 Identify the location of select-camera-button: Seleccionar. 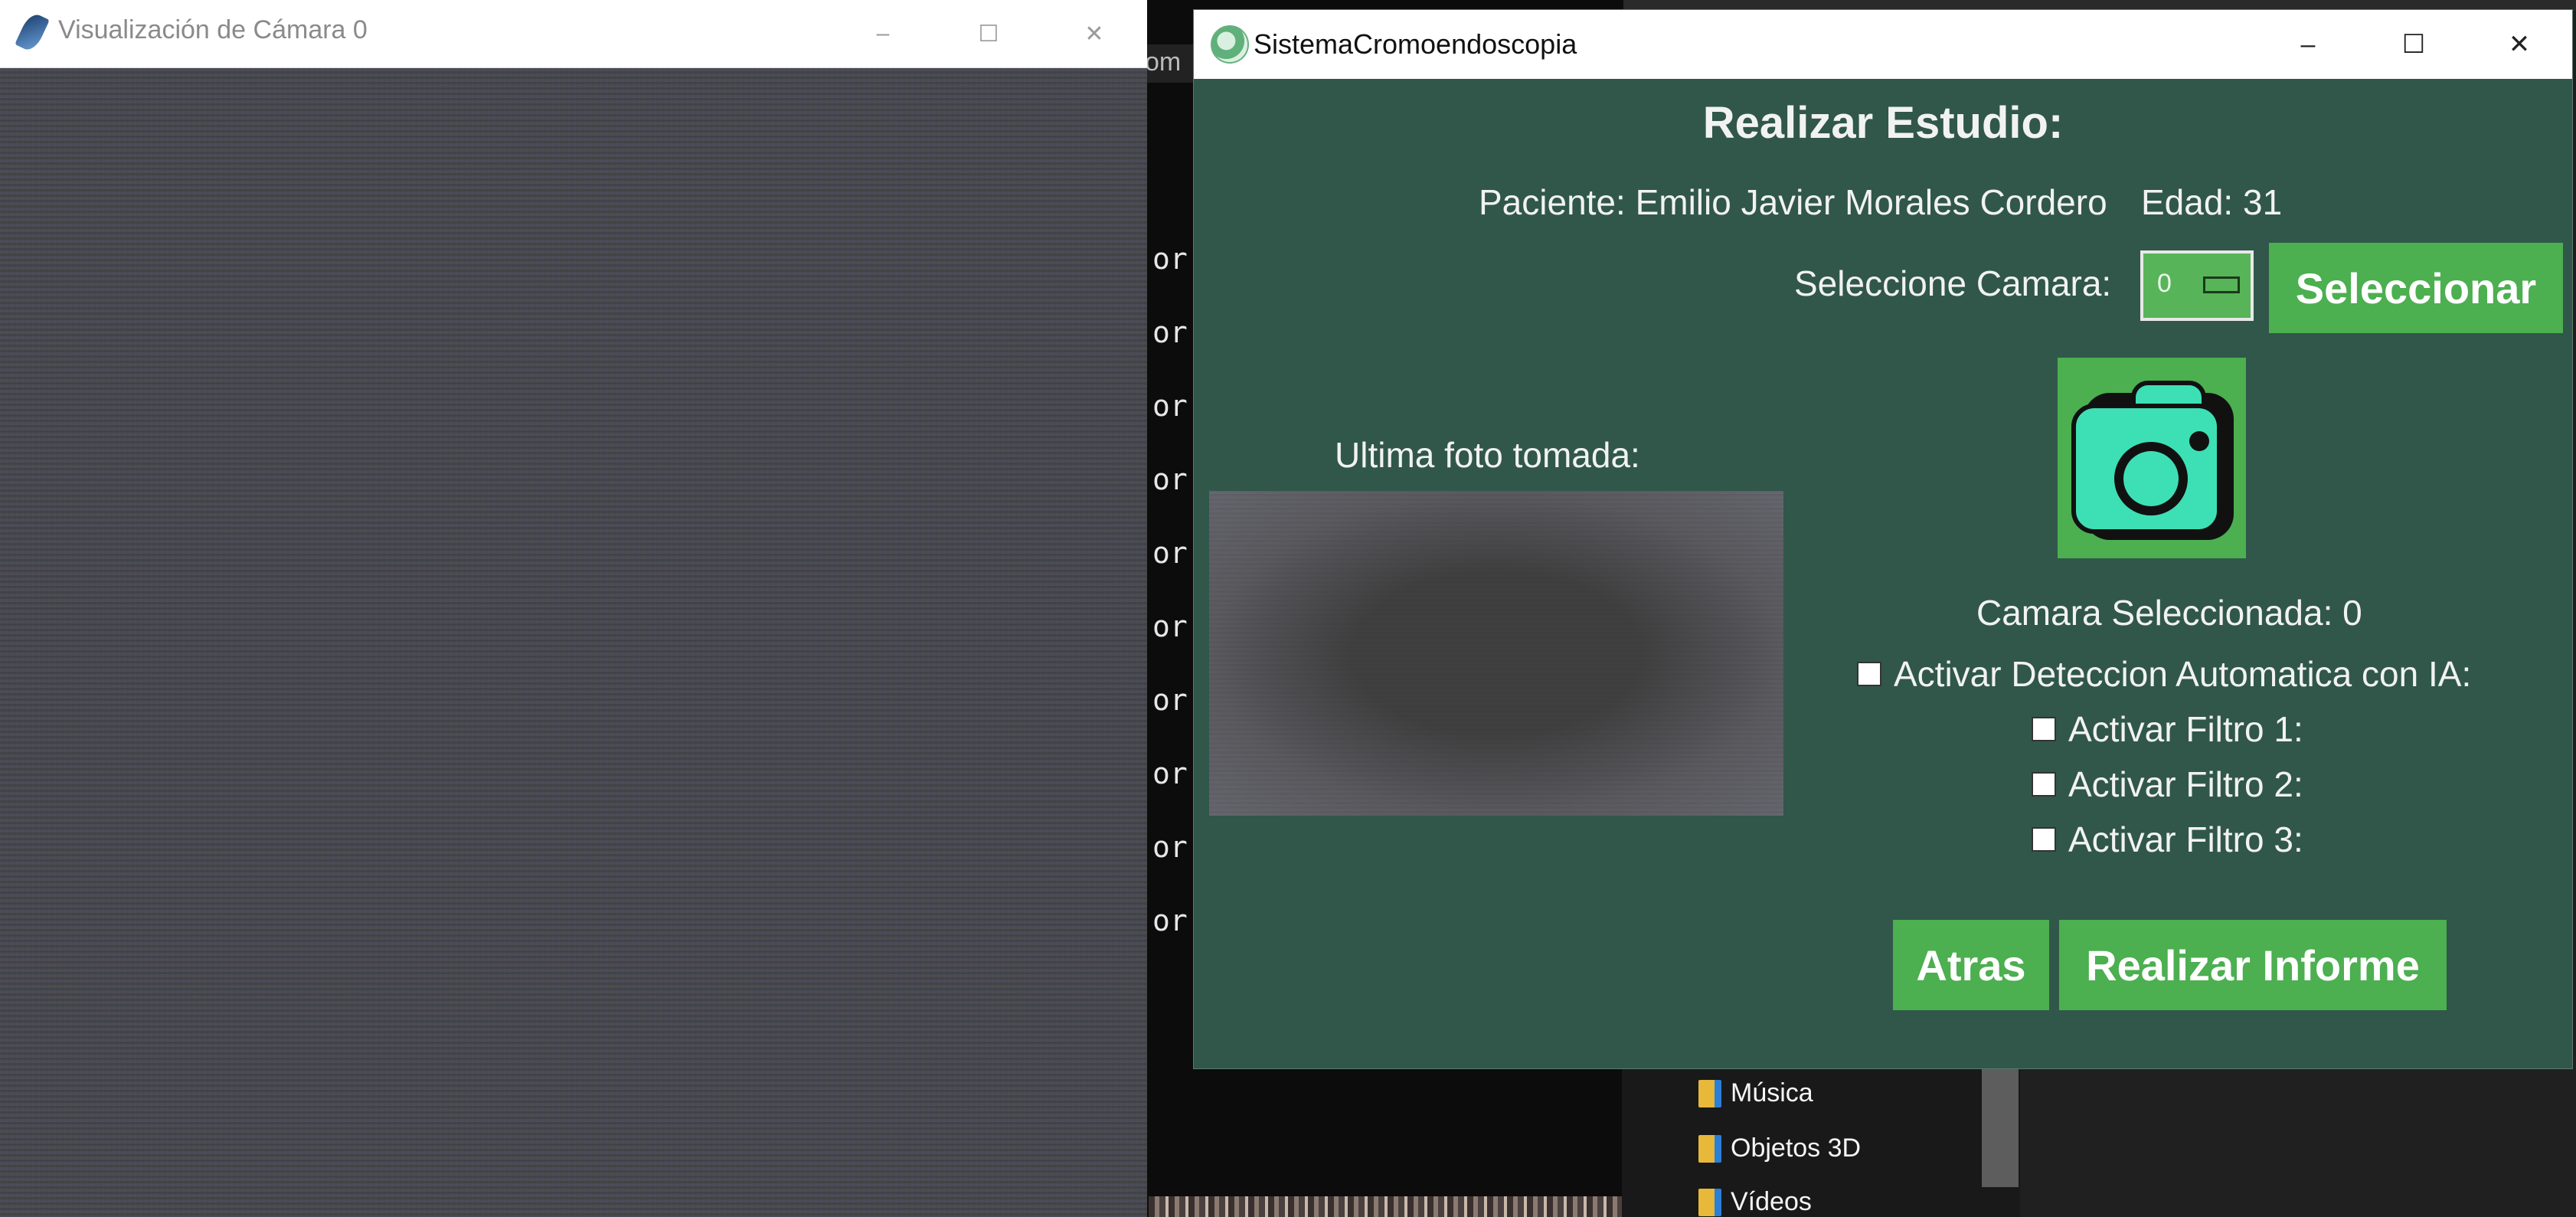
(2416, 288).